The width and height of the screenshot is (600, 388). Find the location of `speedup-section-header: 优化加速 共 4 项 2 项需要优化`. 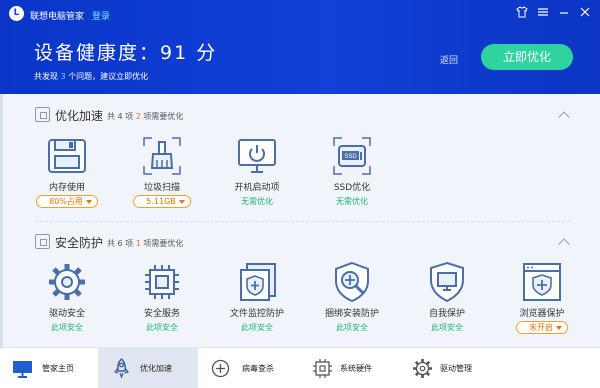

speedup-section-header: 优化加速 共 4 项 2 项需要优化 is located at coordinates (185, 115).